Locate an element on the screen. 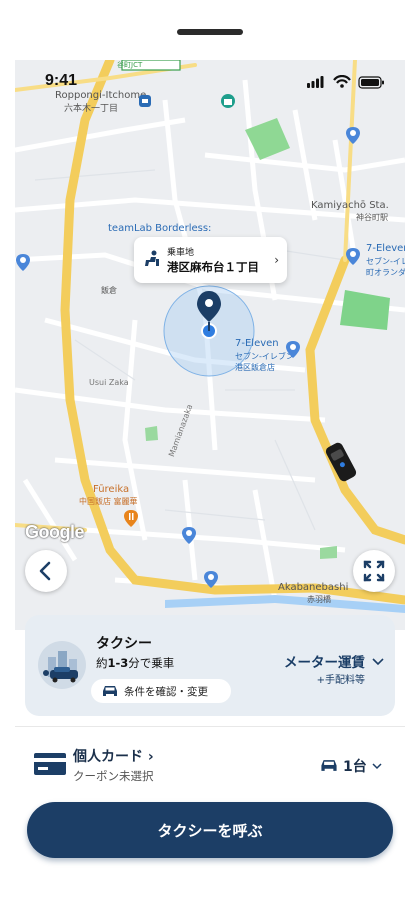  vehicle-count-selector: 1台 is located at coordinates (352, 766).